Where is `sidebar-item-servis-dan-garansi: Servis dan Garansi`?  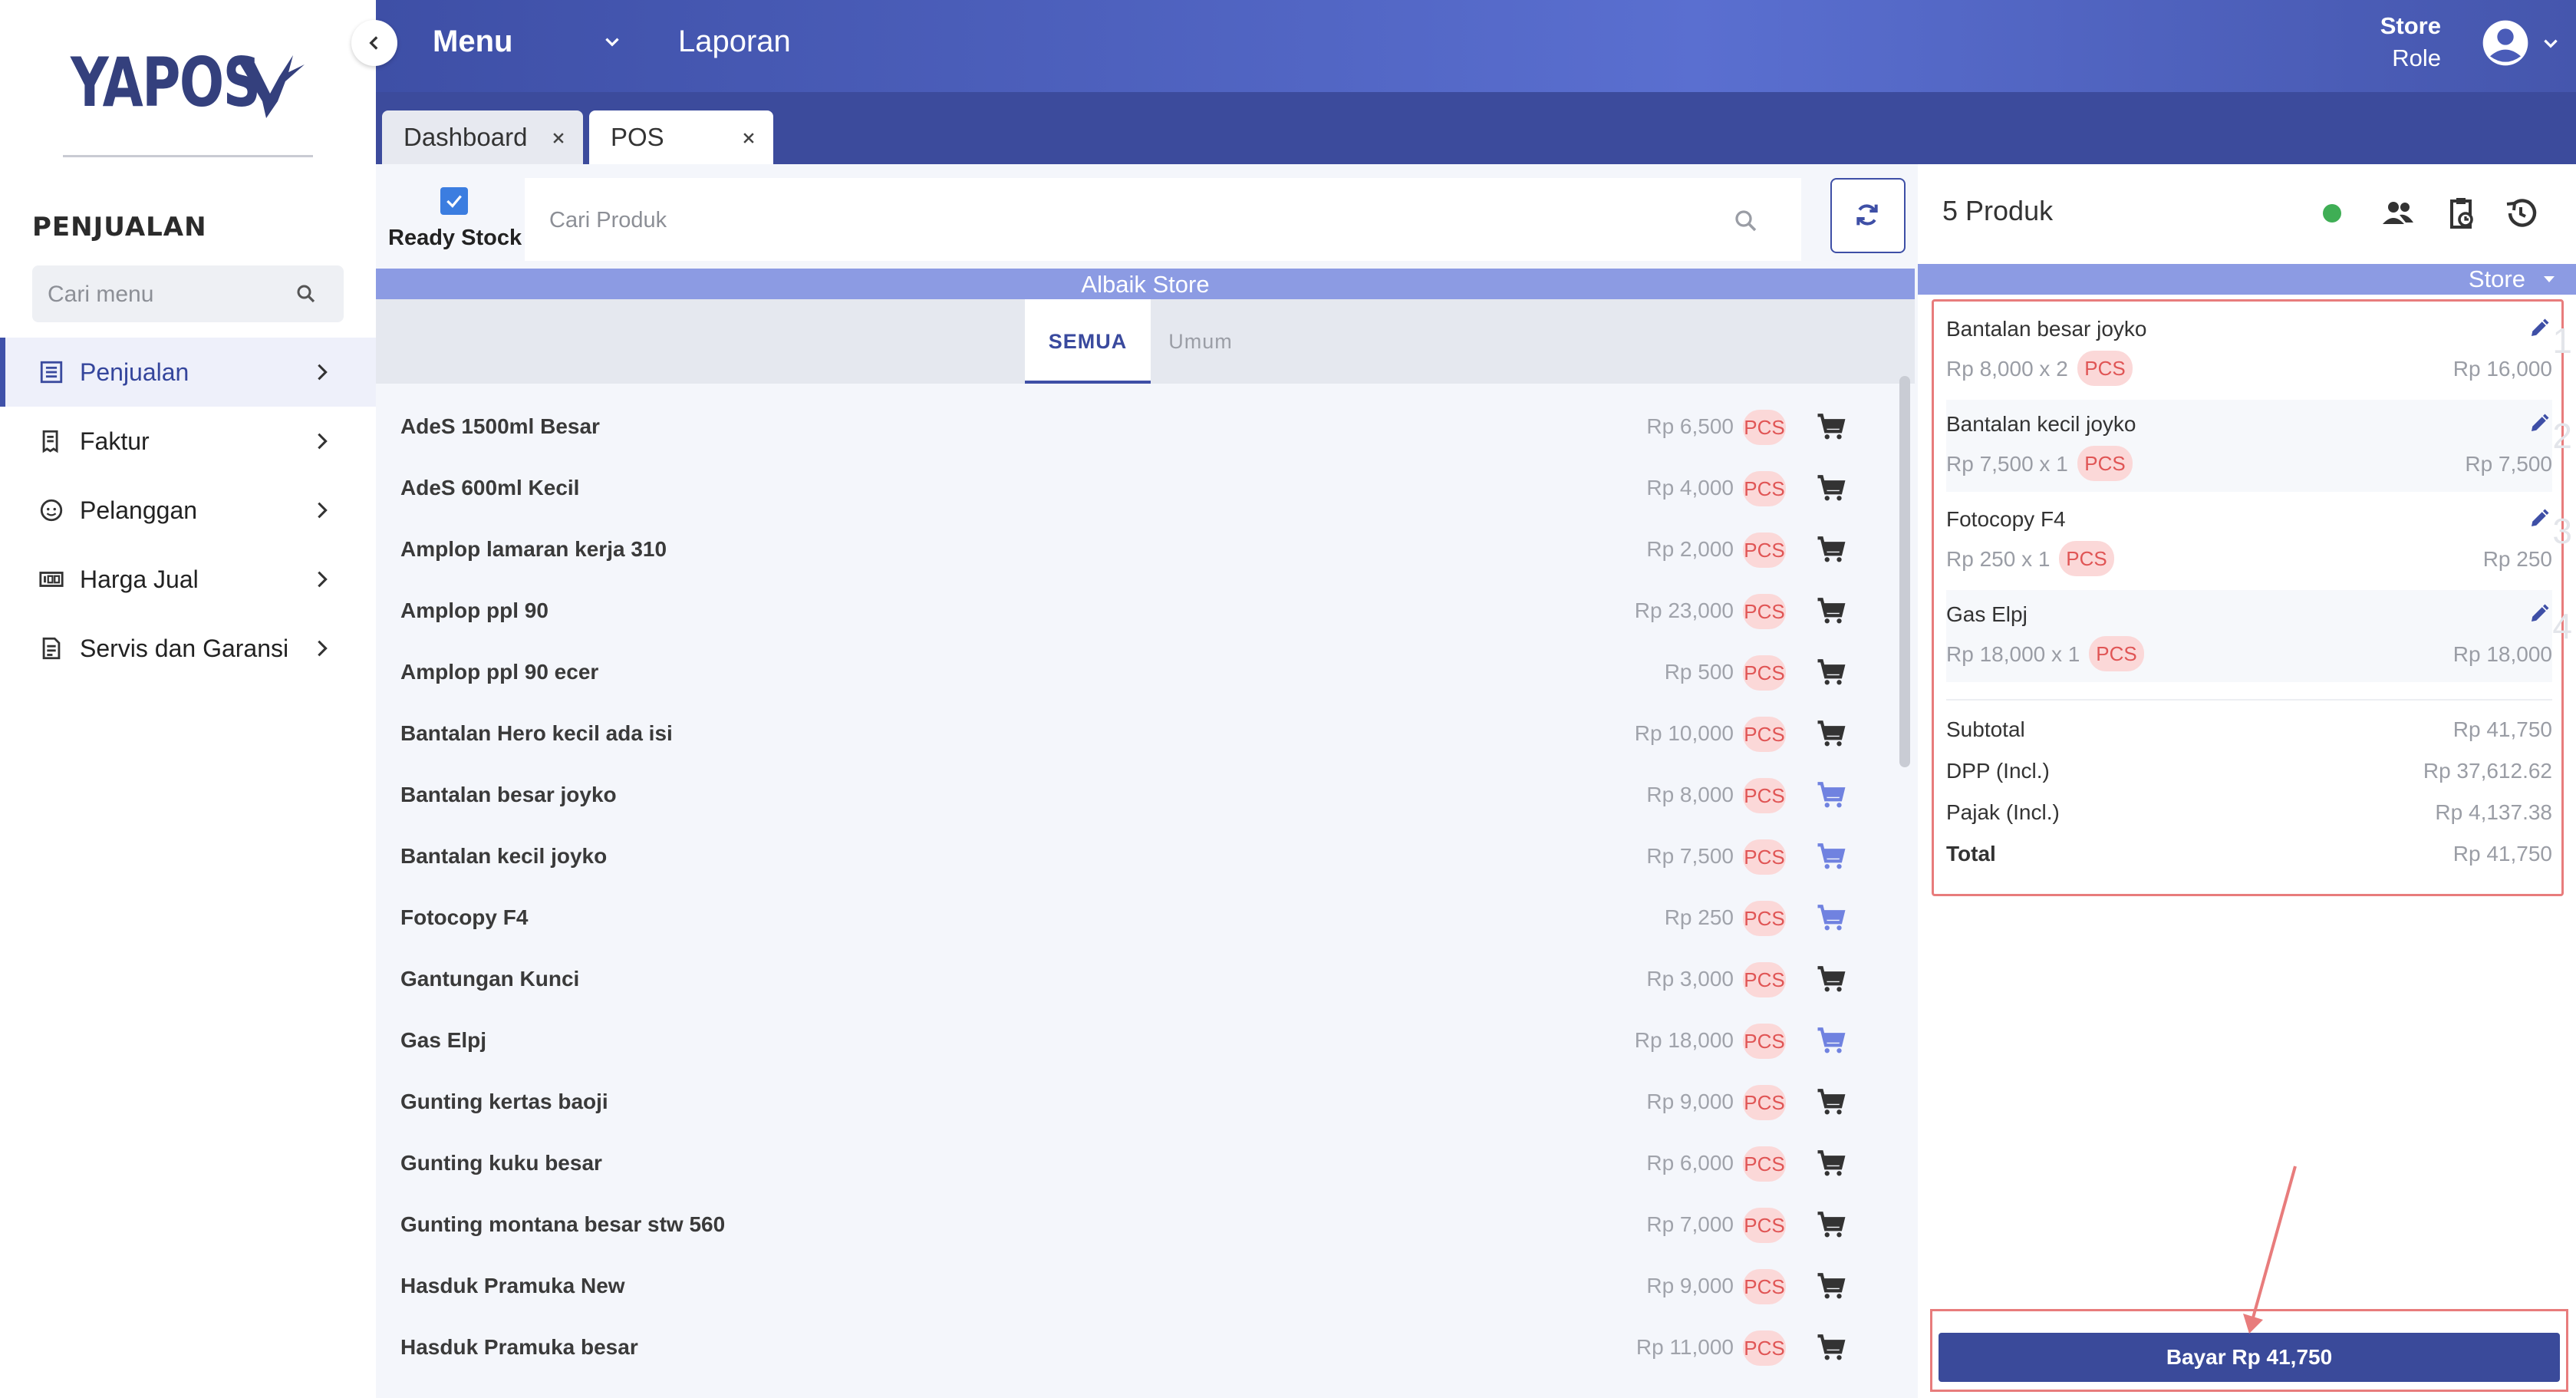
sidebar-item-servis-dan-garansi: Servis dan Garansi is located at coordinates (188, 649).